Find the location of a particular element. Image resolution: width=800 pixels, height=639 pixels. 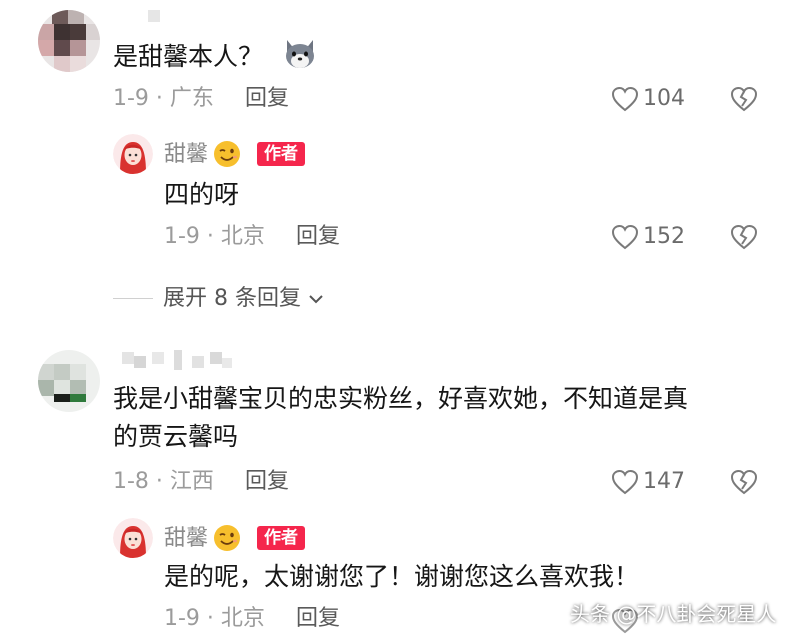

expand-replies-button: 展开 8 条回复 is located at coordinates (243, 299).